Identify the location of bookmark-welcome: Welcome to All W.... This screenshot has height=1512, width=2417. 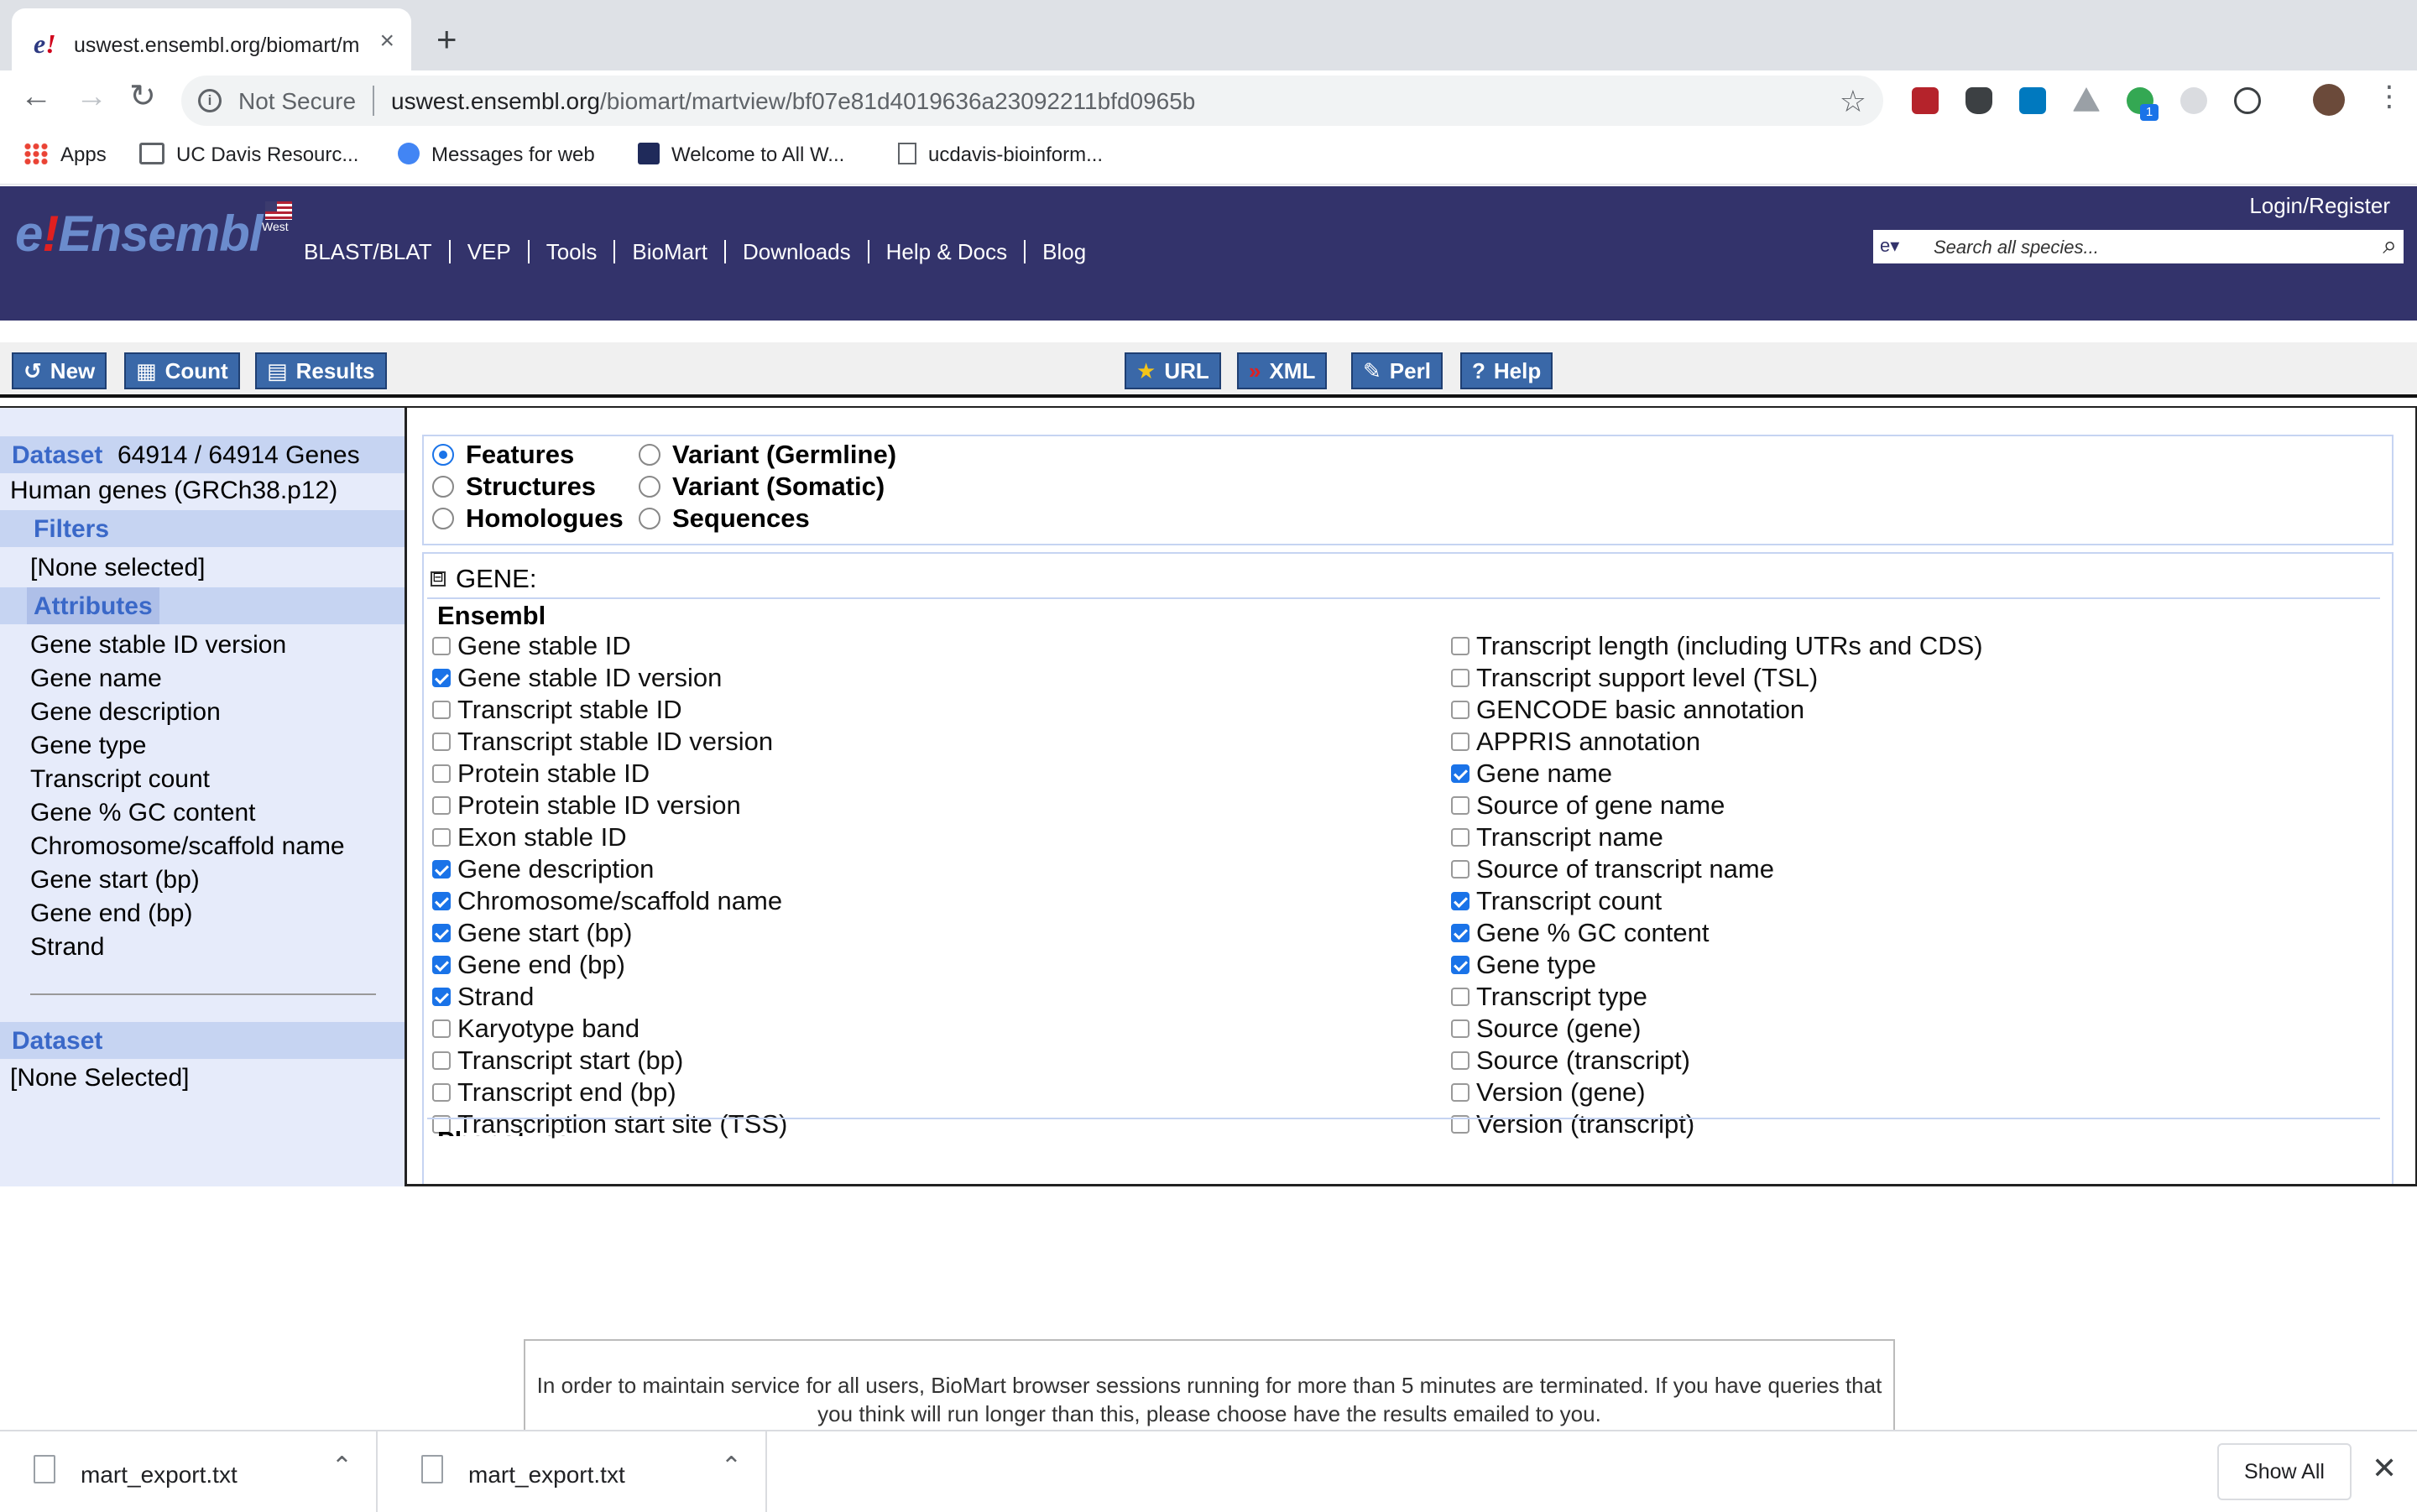
(741, 155).